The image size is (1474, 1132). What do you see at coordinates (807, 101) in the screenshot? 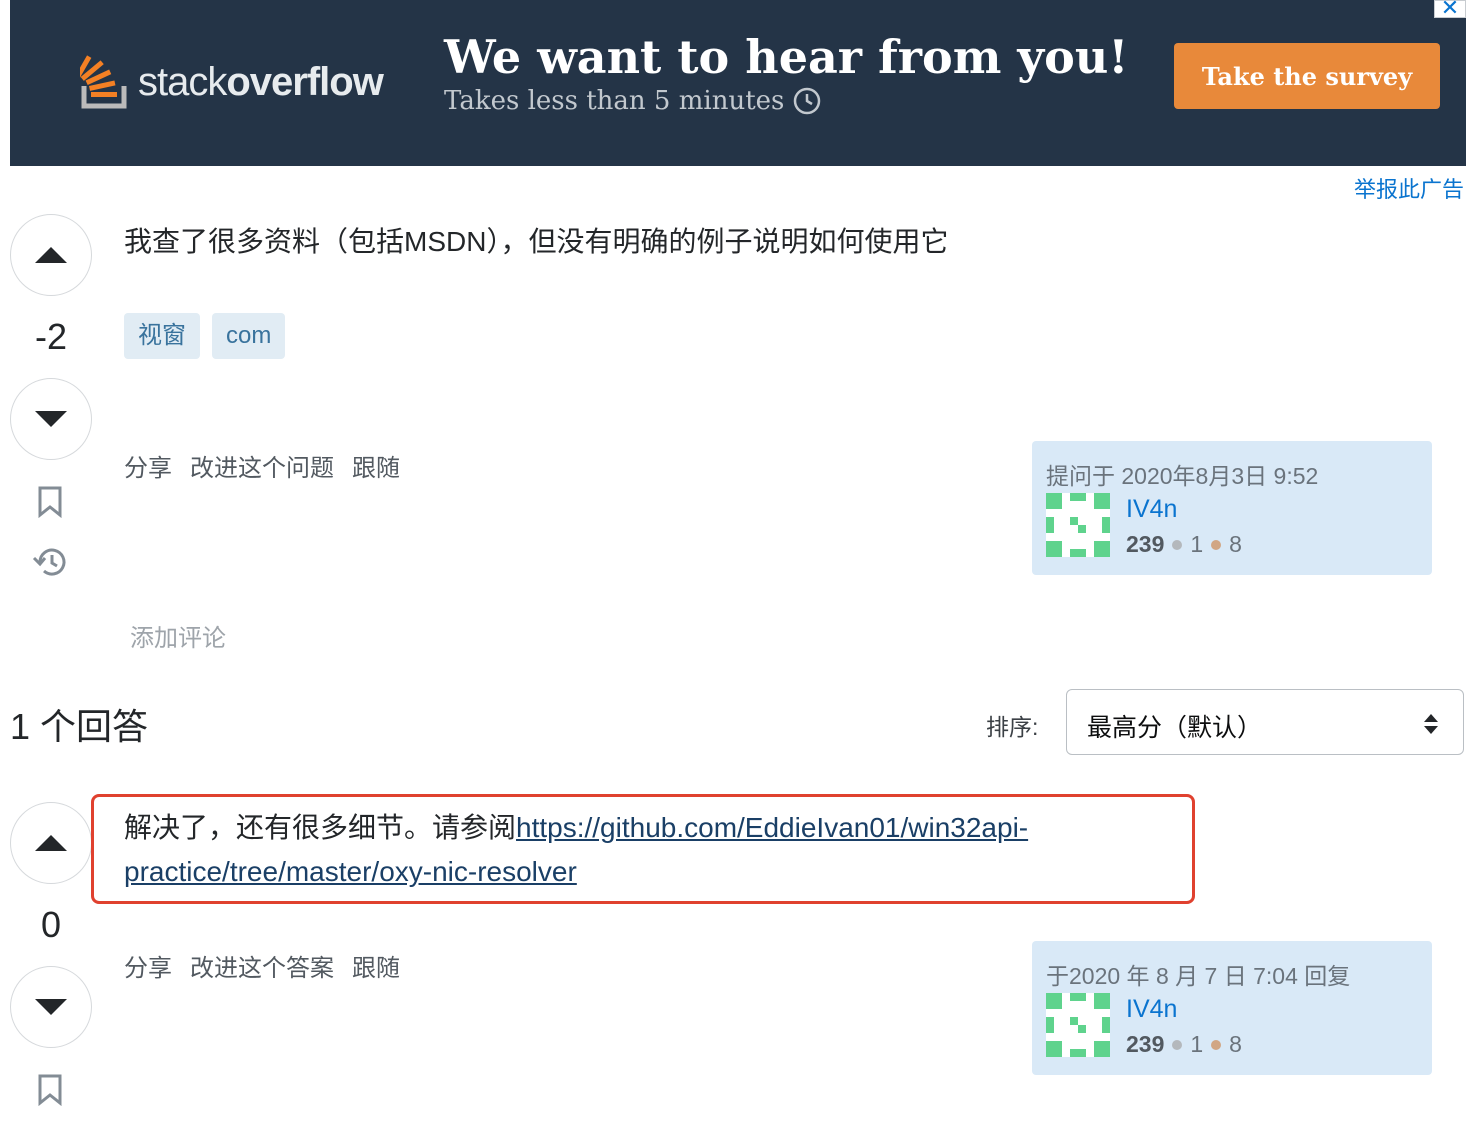
I see `clock-icon` at bounding box center [807, 101].